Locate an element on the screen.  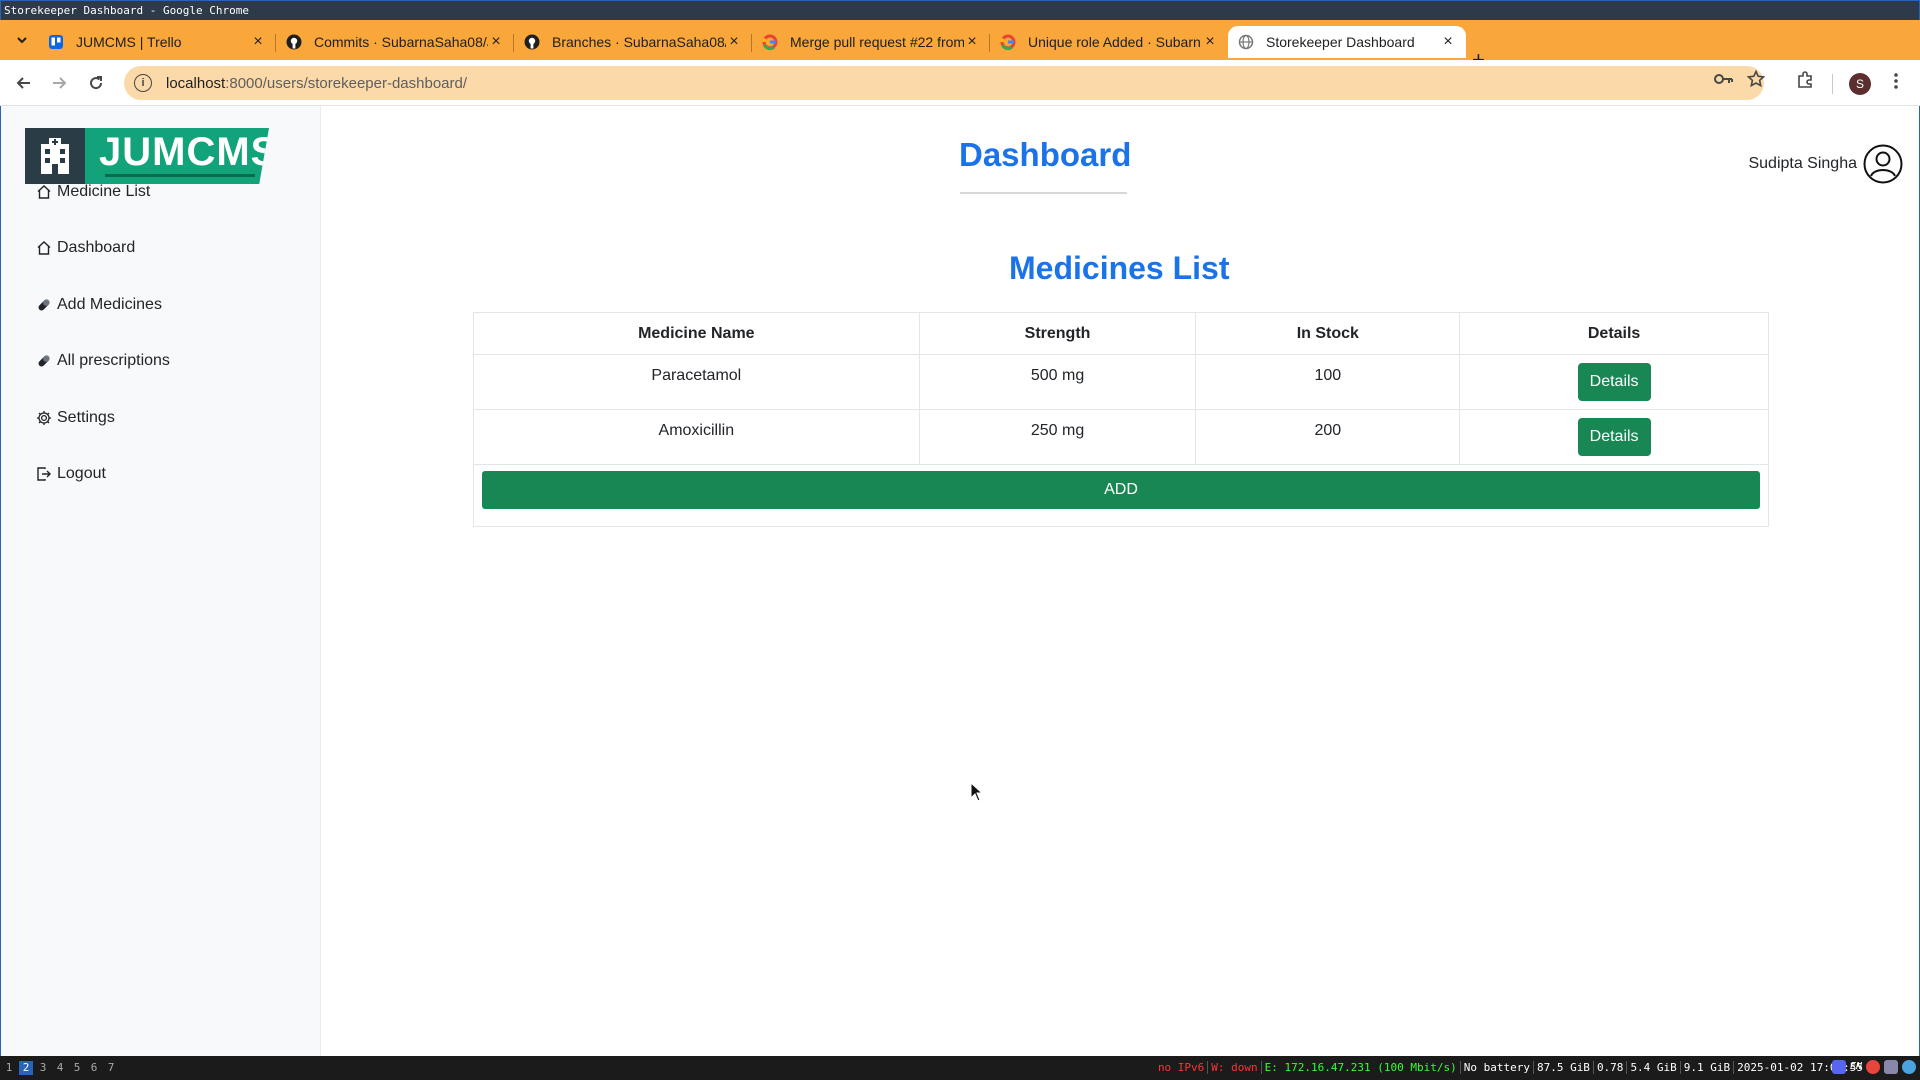
sidebar-item-medicine-list: Medicine List is located at coordinates (92, 192).